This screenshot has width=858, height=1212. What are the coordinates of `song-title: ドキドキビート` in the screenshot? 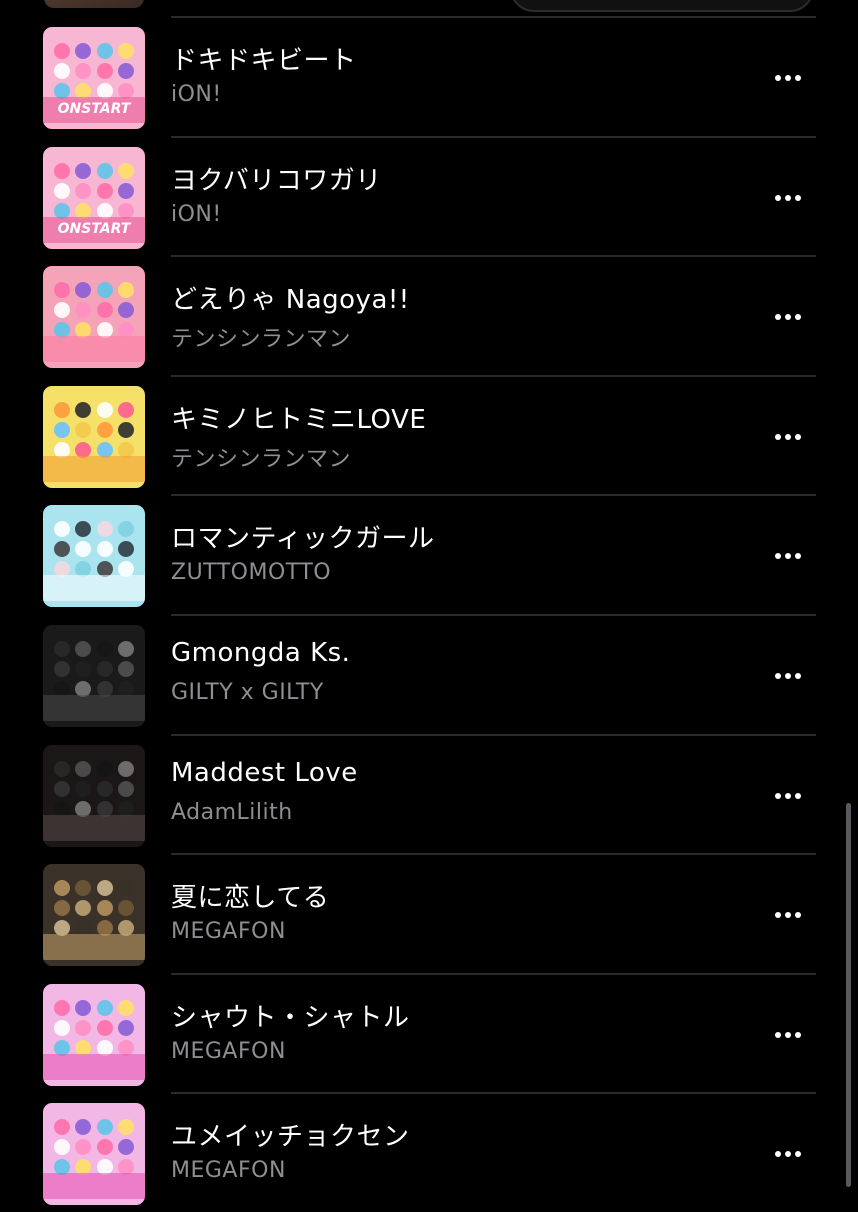 It's located at (264, 61).